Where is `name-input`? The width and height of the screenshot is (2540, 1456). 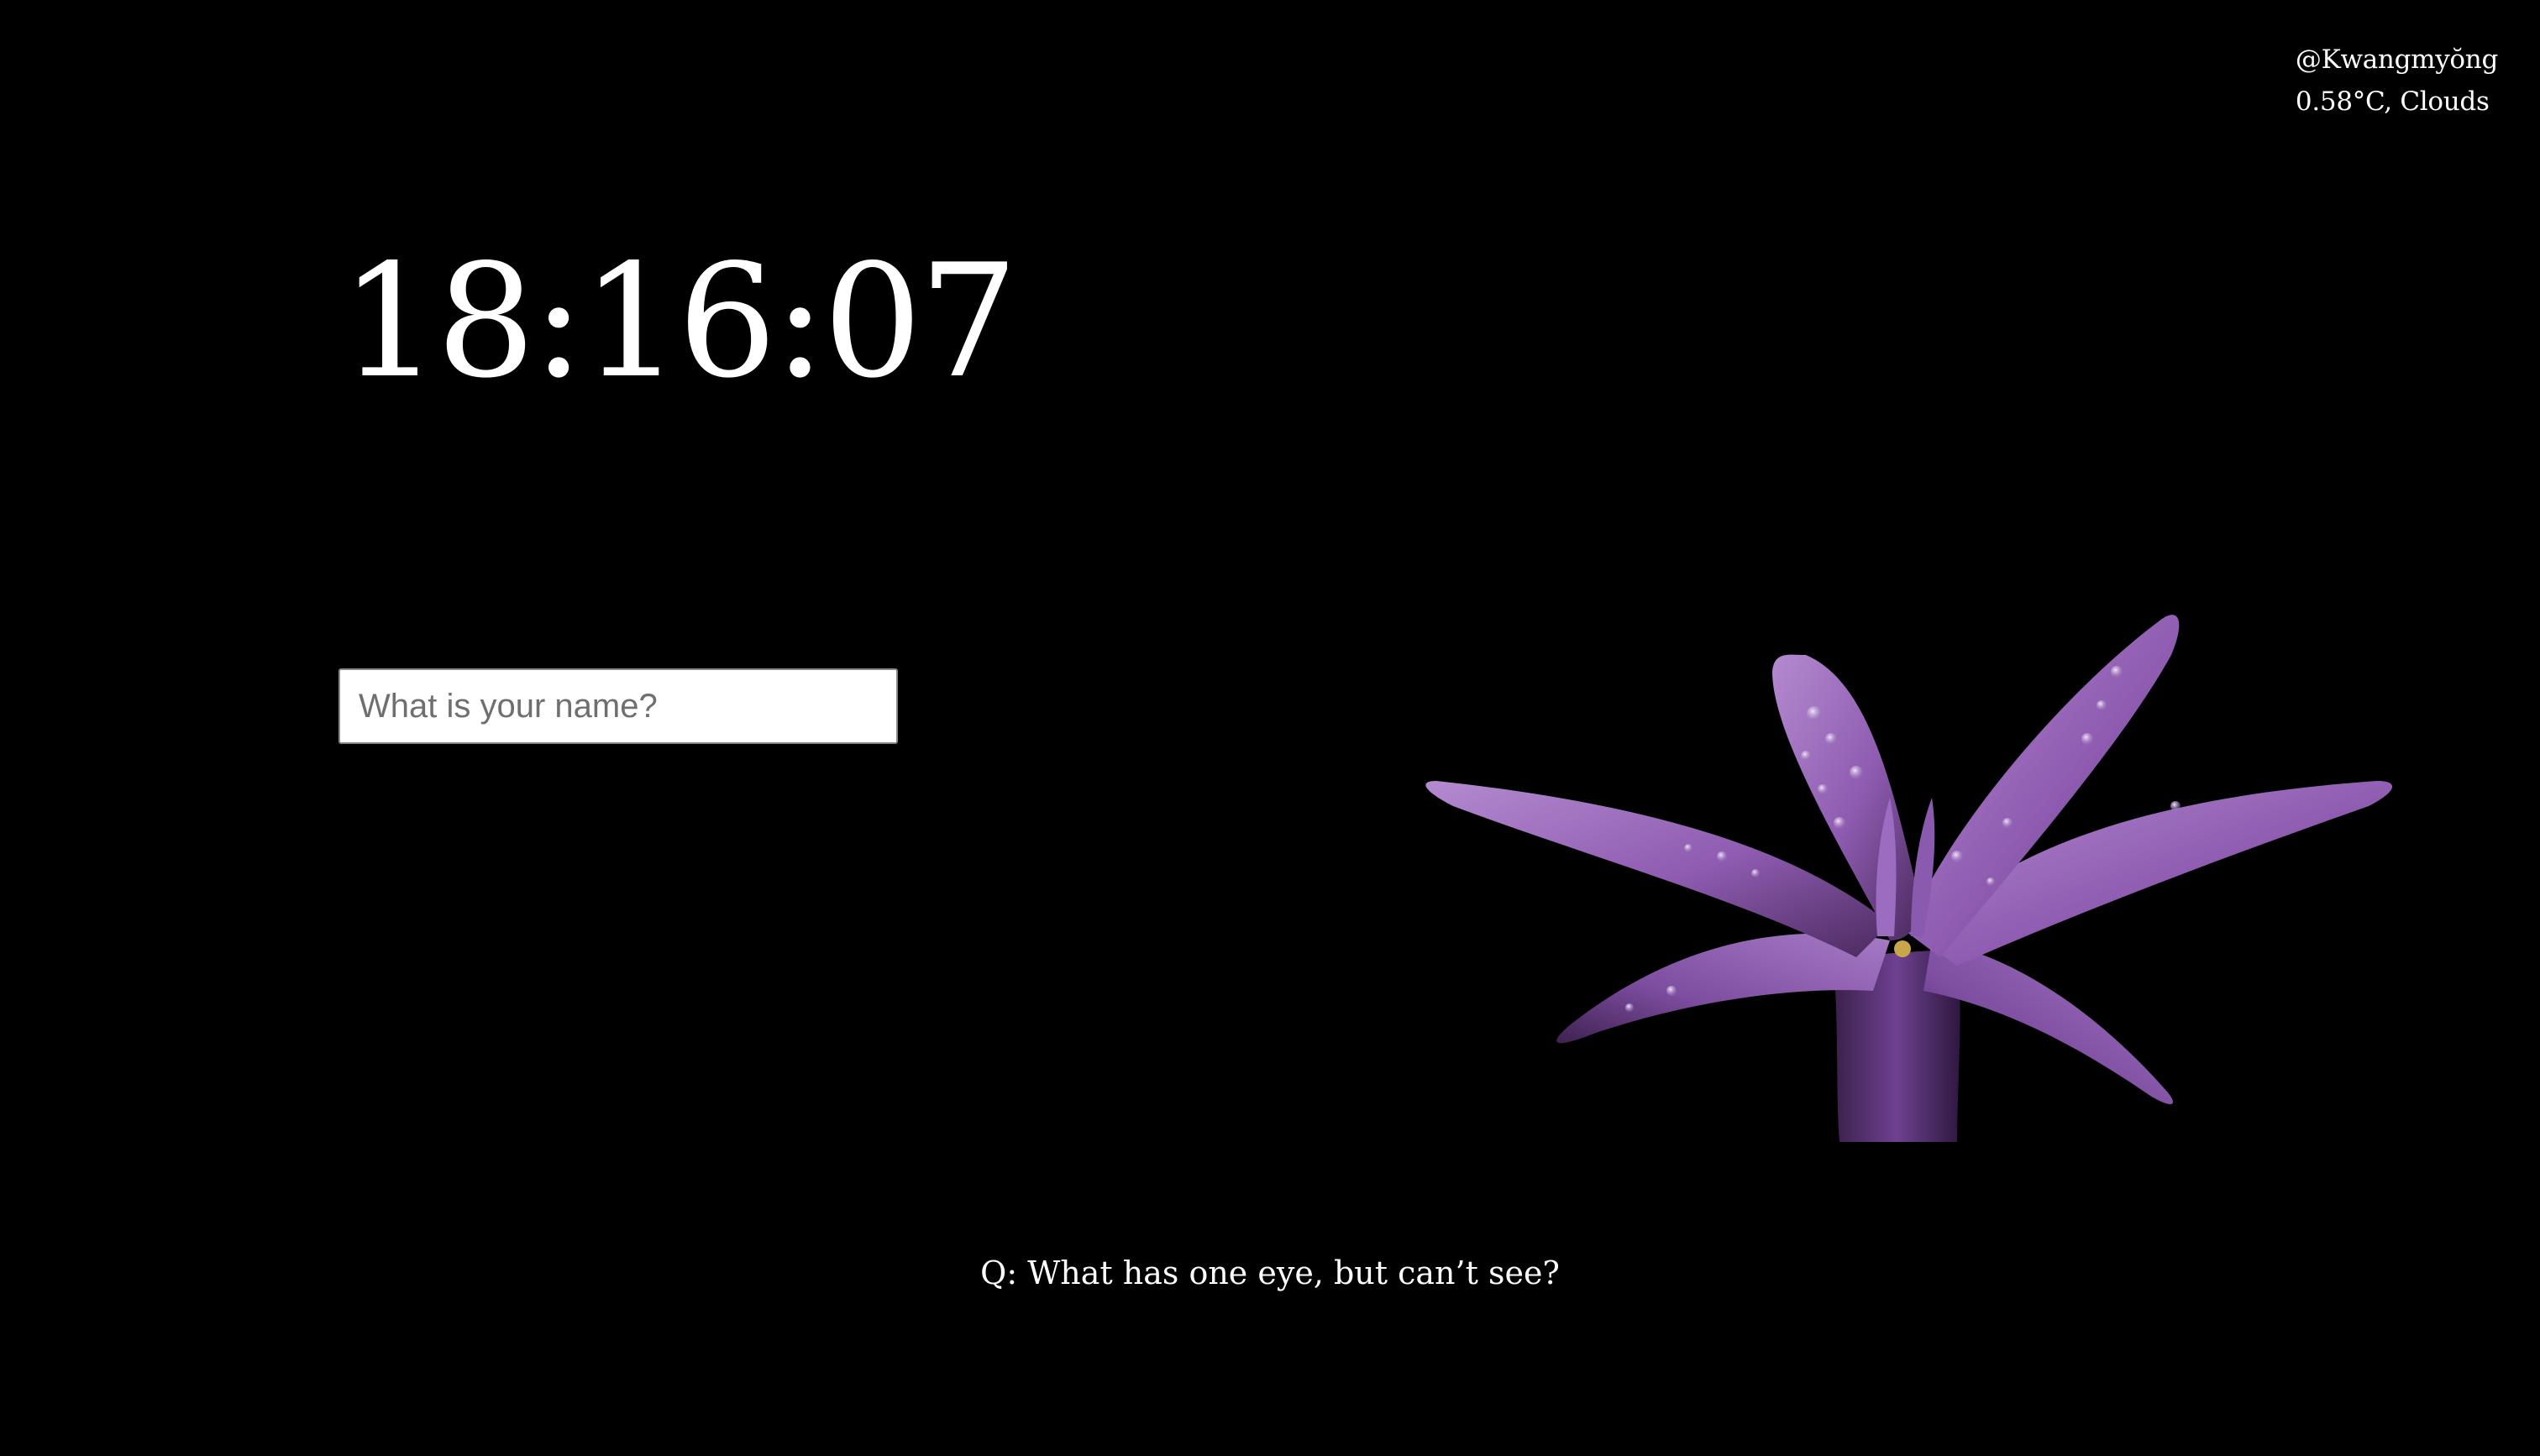 name-input is located at coordinates (618, 706).